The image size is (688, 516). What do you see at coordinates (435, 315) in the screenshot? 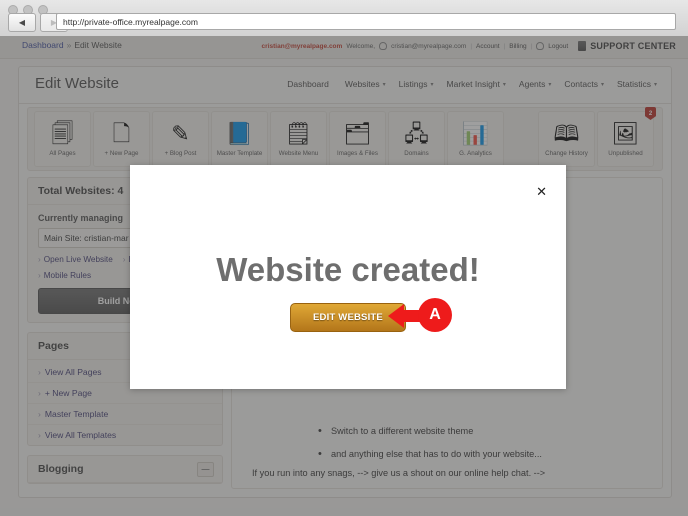
I see `annotation-marker-a: A` at bounding box center [435, 315].